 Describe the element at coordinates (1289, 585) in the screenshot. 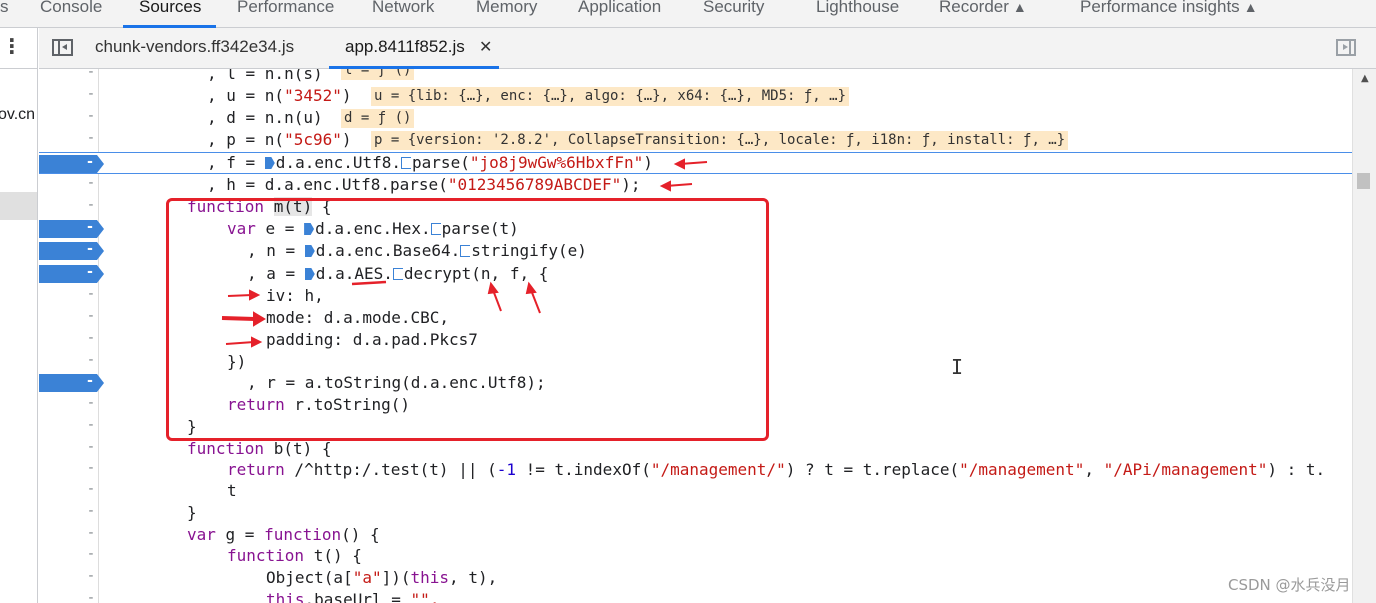

I see `watermark: CSDN @水兵没月` at that location.